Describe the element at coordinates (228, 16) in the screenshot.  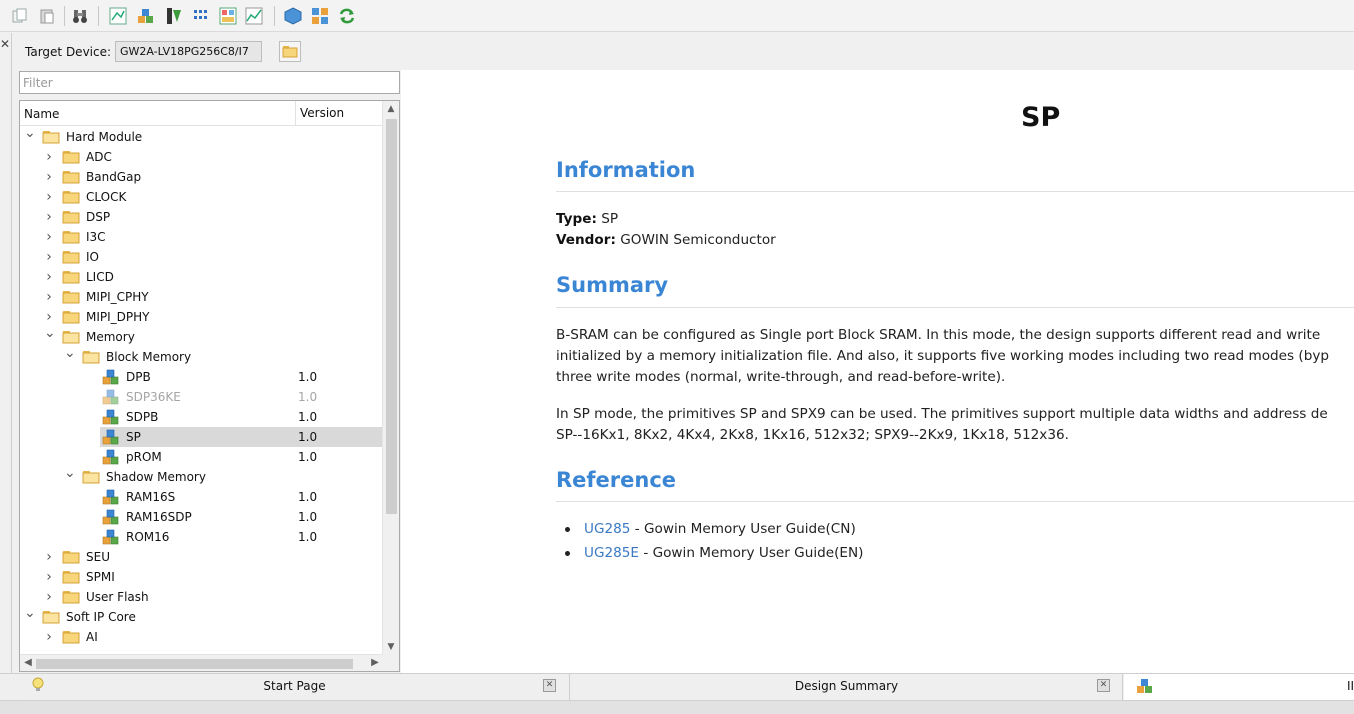
I see `floorplan-icon` at that location.